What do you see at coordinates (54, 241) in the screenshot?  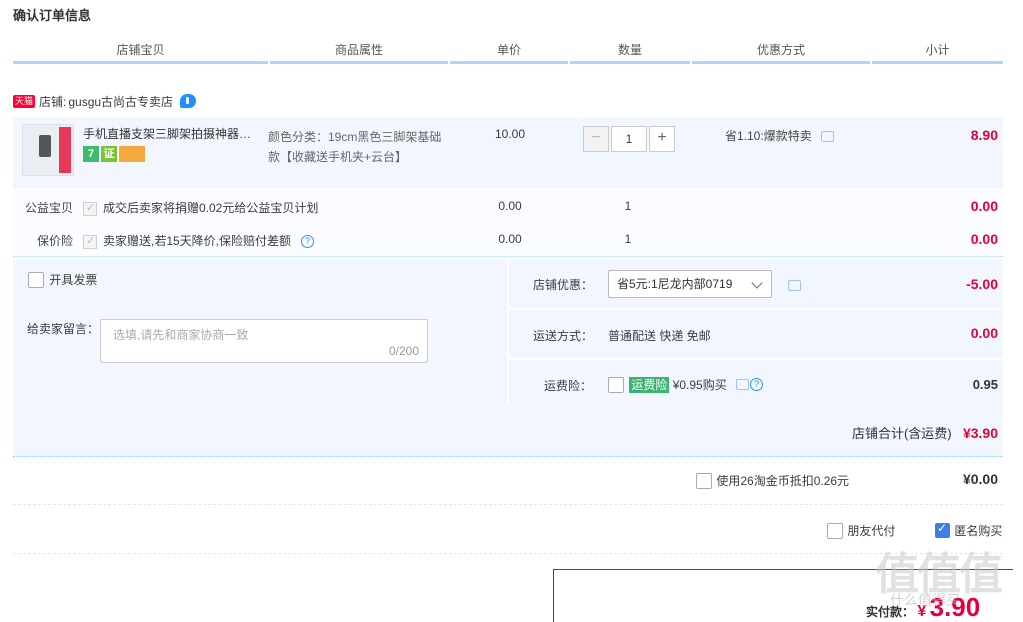 I see `price-protect-label: 保价险` at bounding box center [54, 241].